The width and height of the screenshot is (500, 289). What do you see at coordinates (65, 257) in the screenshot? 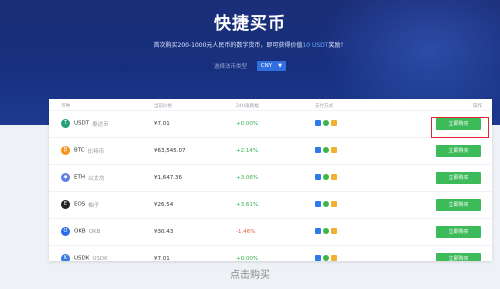
I see `coin-icon: K` at bounding box center [65, 257].